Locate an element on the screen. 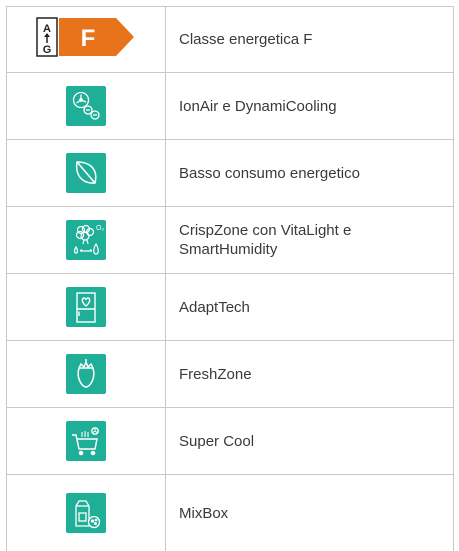 Image resolution: width=459 pixels, height=551 pixels. feature-label: Classe energetica F is located at coordinates (310, 40).